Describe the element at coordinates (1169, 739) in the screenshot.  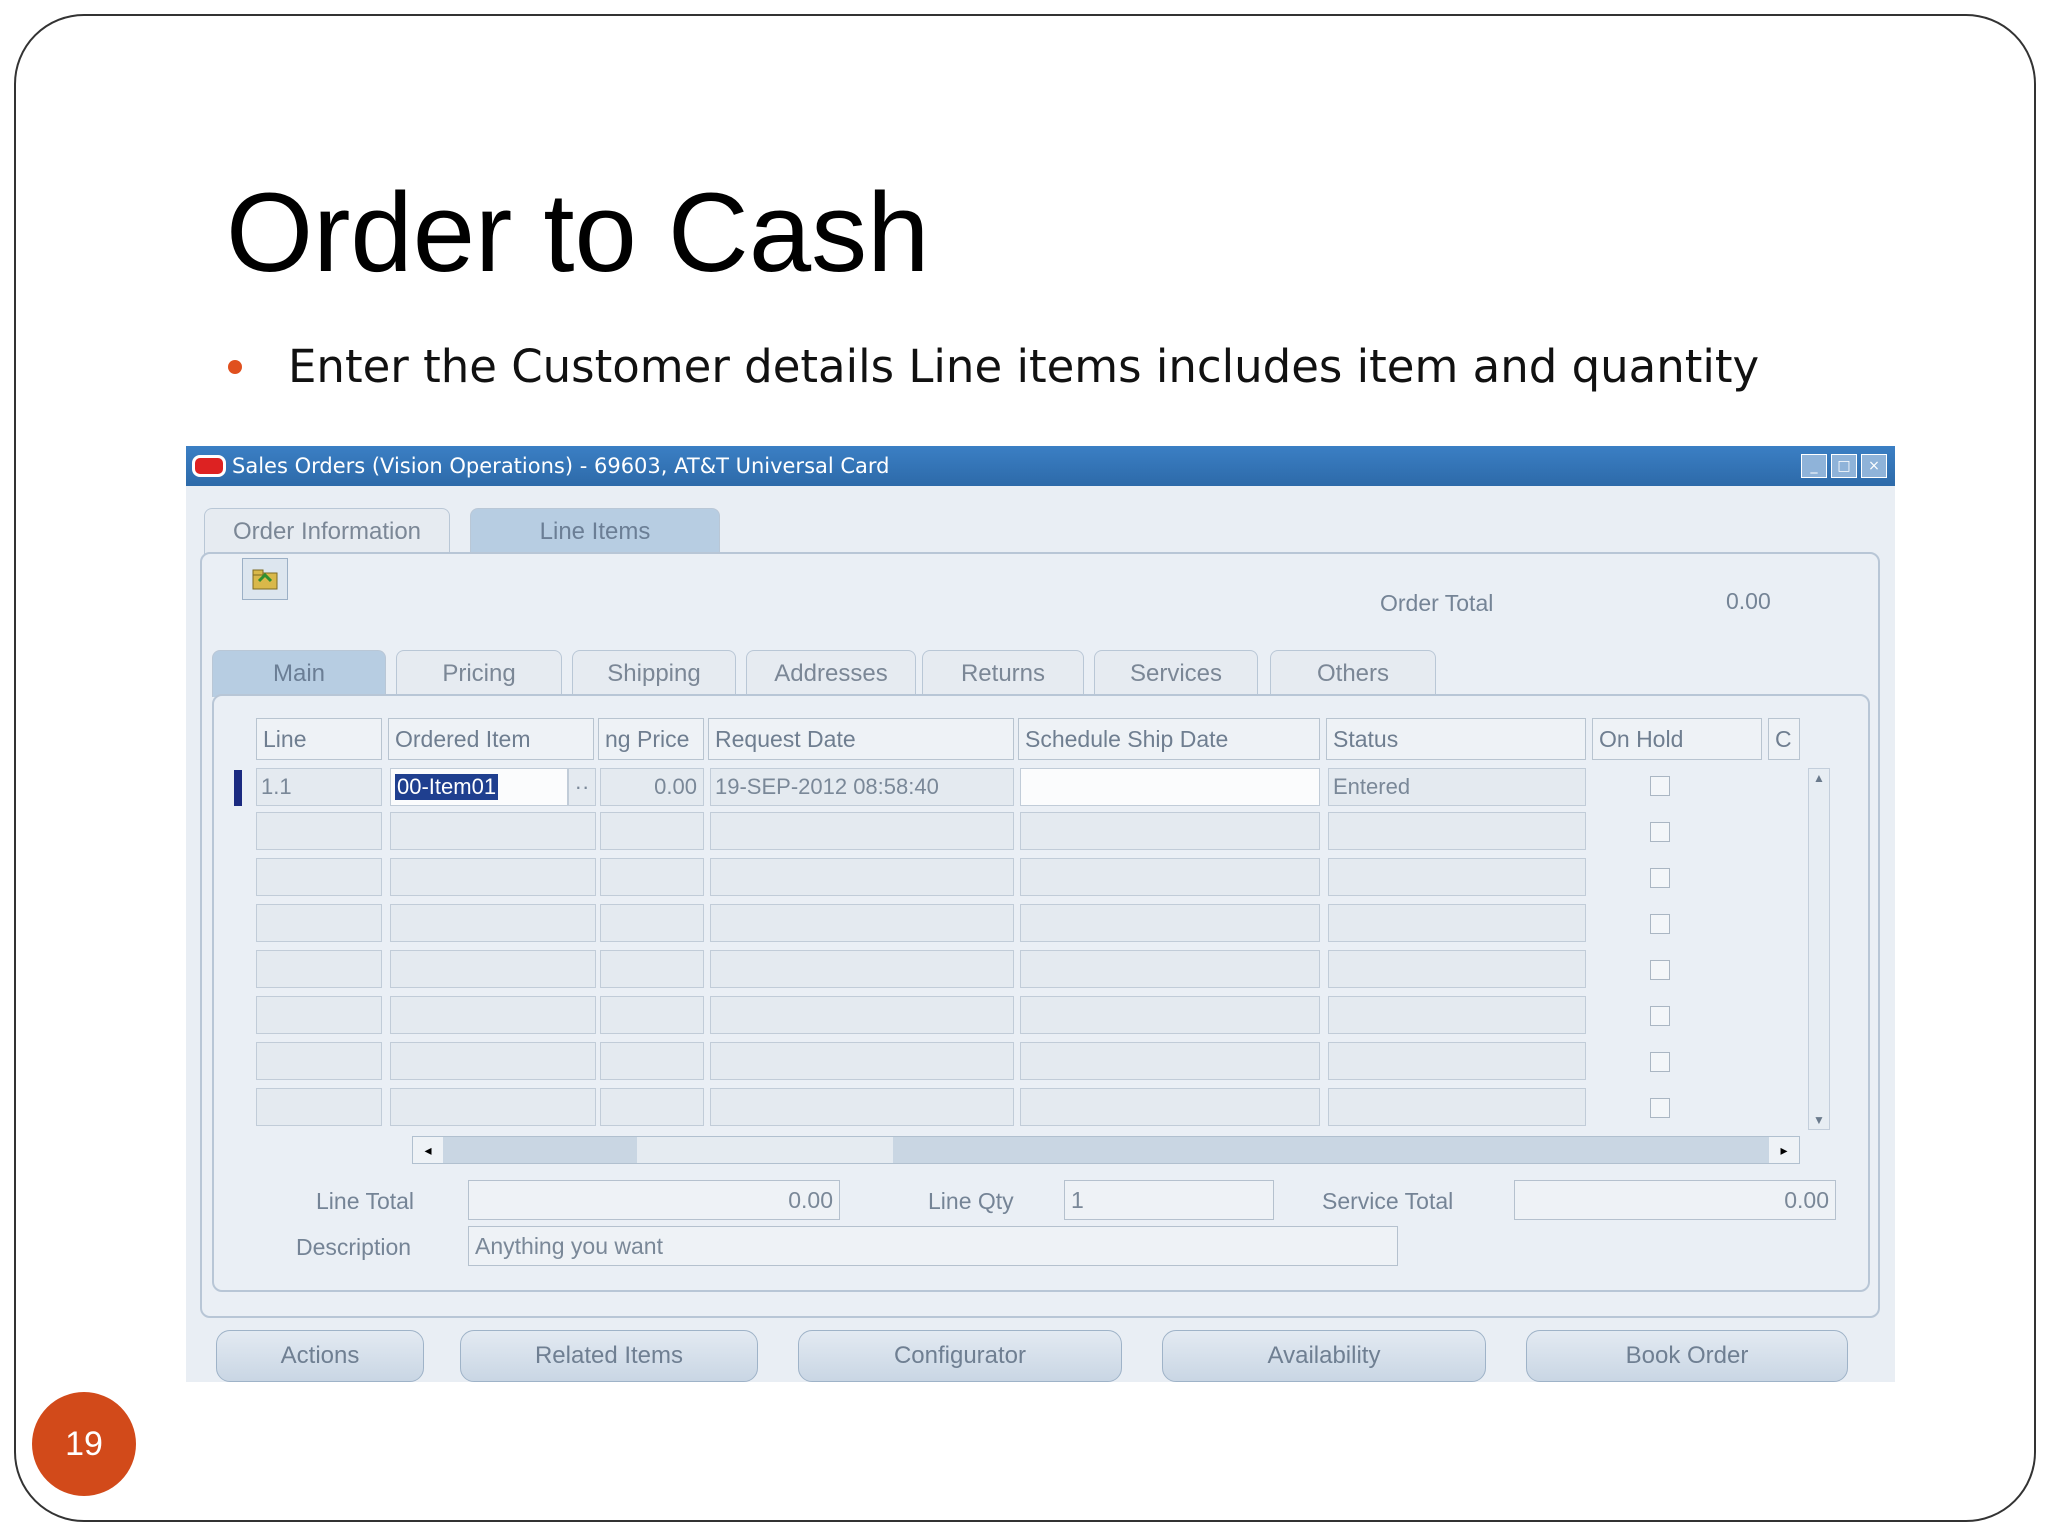
I see `column-header-schedule-ship-date: Schedule Ship Date` at that location.